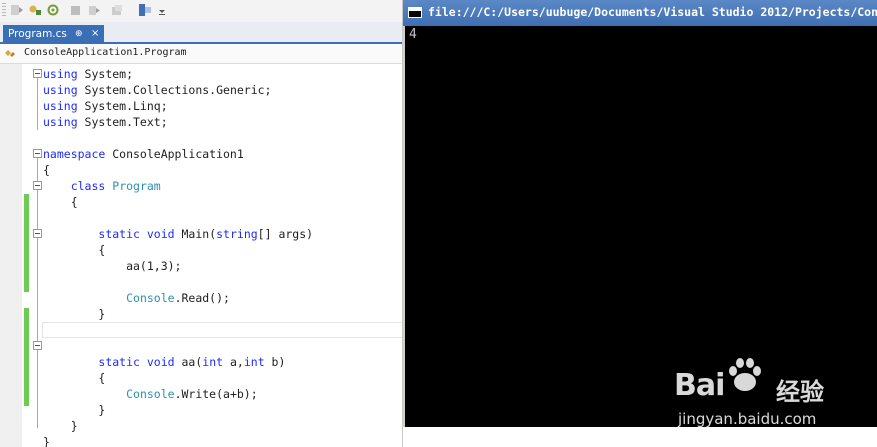 This screenshot has width=877, height=447. Describe the element at coordinates (285, 234) in the screenshot. I see `code-text: [] args)` at that location.